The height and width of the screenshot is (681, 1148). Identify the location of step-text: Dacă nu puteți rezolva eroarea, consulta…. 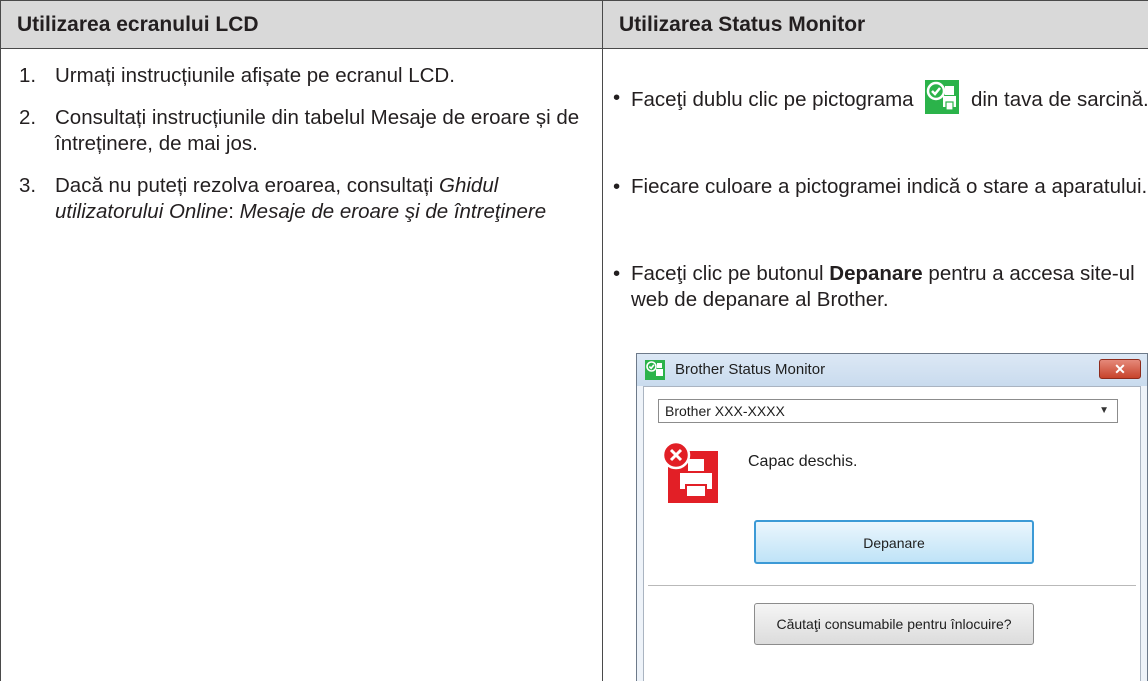
(247, 185).